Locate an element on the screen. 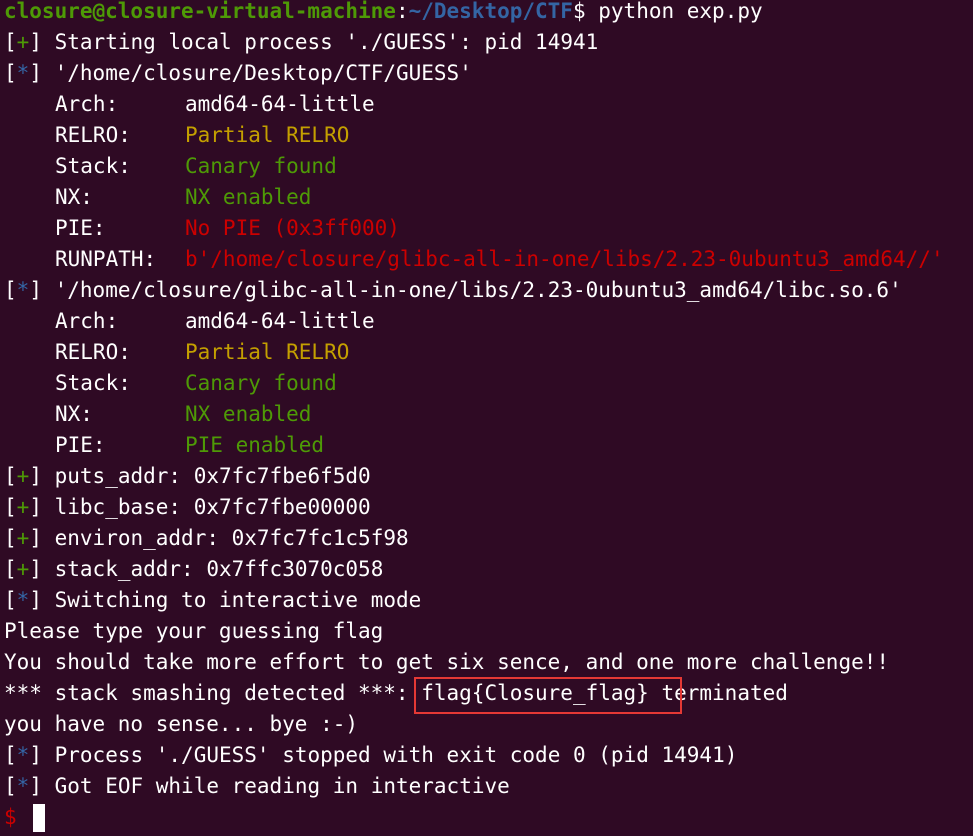 The height and width of the screenshot is (836, 973). log-line: [+] environ_addr: 0x7fc7fc1c5f98 is located at coordinates (206, 538).